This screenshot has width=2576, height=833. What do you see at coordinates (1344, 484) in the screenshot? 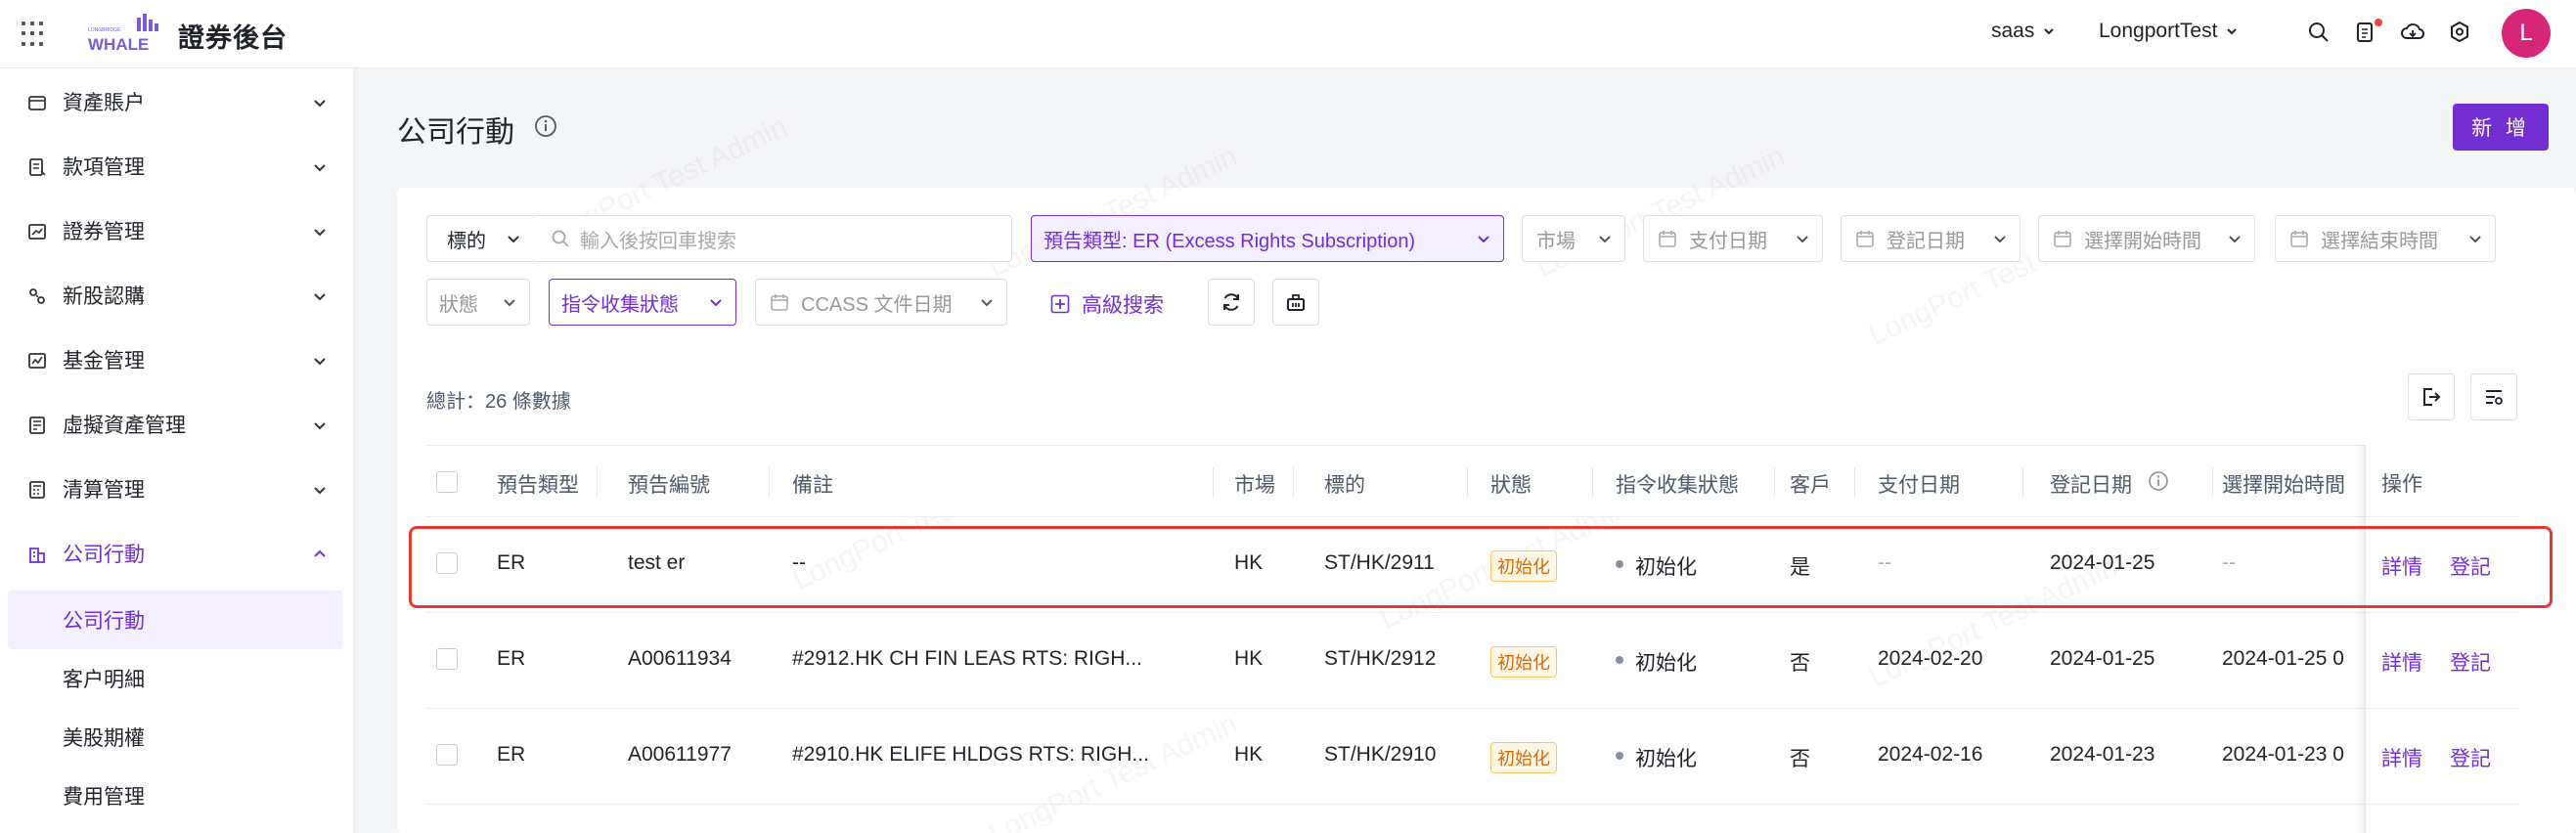
I see `column-header: 標的` at bounding box center [1344, 484].